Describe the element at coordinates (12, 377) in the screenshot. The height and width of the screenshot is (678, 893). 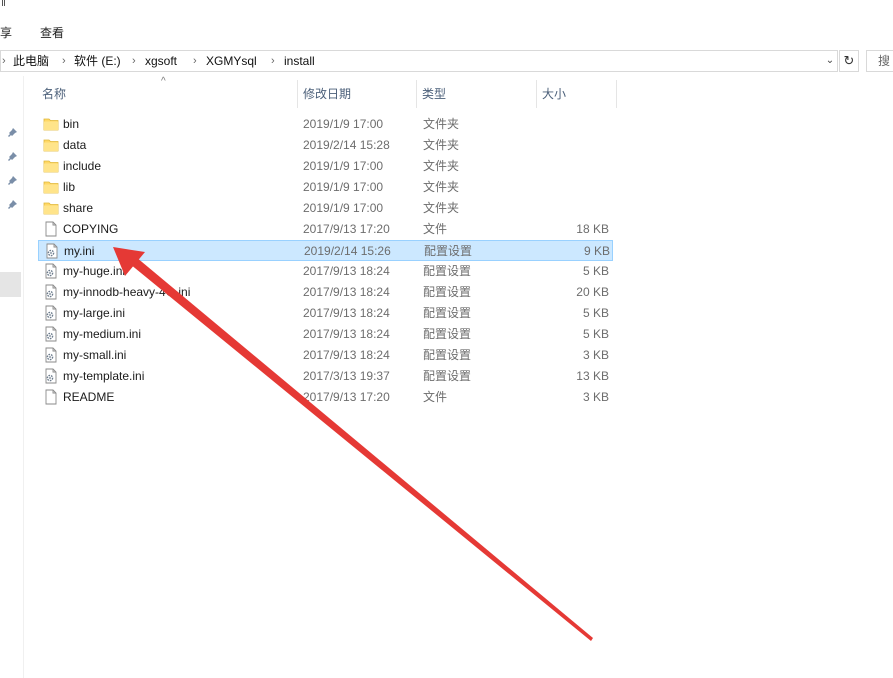
I see `navigation-pane` at that location.